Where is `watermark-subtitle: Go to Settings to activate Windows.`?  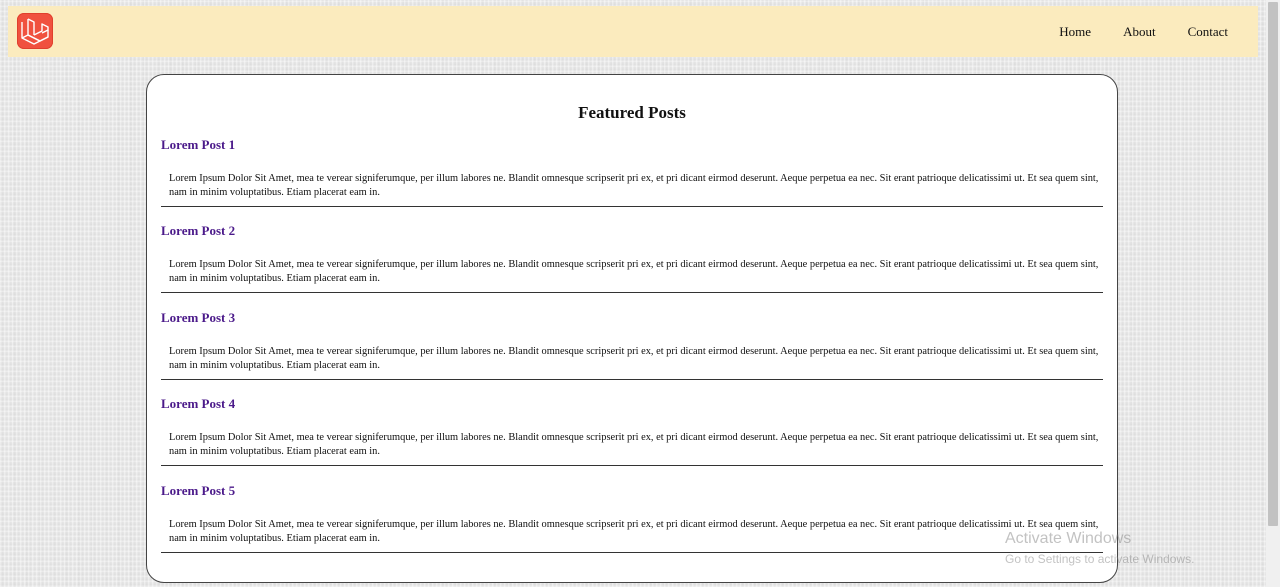
watermark-subtitle: Go to Settings to activate Windows. is located at coordinates (1100, 559).